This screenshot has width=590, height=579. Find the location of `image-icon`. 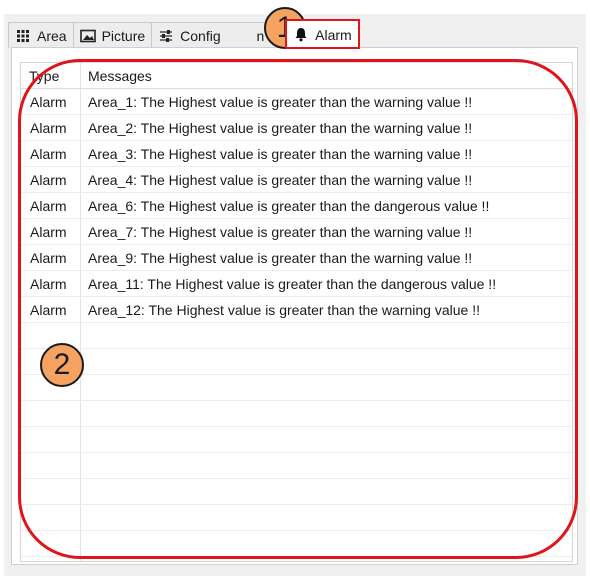

image-icon is located at coordinates (87, 36).